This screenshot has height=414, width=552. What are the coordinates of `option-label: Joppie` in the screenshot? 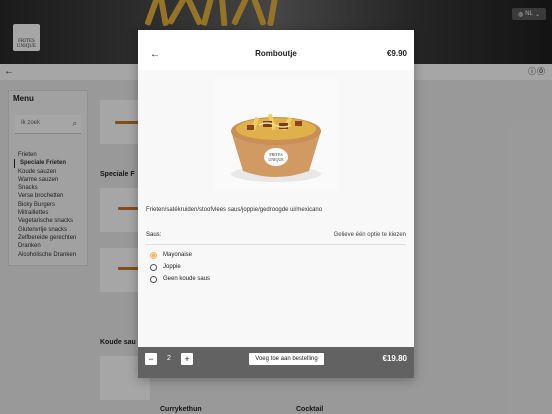 It's located at (172, 267).